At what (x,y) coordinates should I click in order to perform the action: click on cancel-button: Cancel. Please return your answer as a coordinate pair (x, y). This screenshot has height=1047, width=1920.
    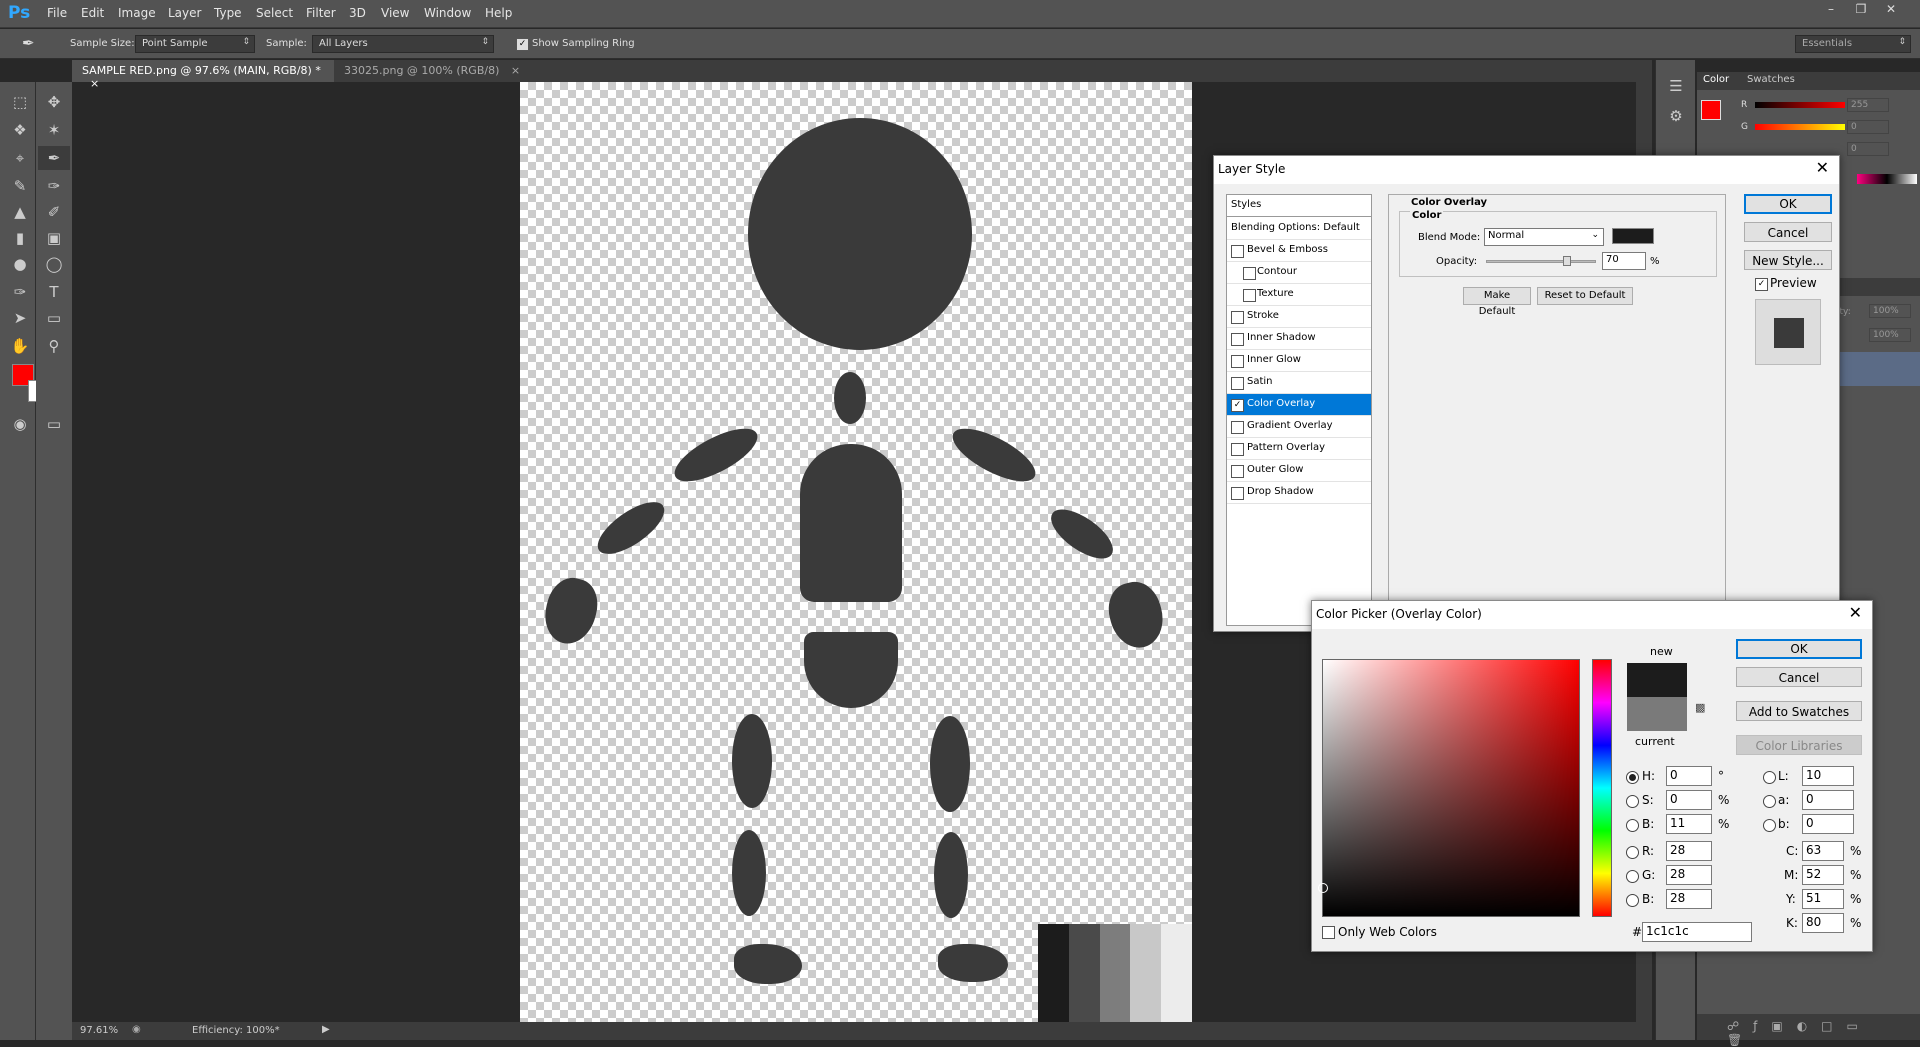
    Looking at the image, I should click on (1788, 232).